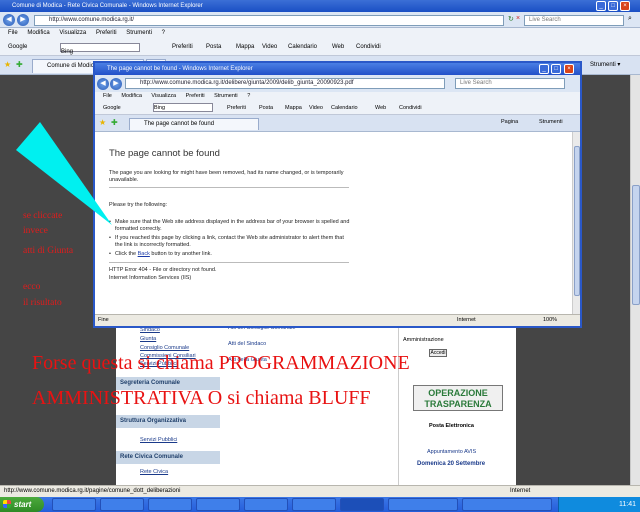 The width and height of the screenshot is (640, 512). I want to click on event-date: Domenica 20 Settembre, so click(451, 464).